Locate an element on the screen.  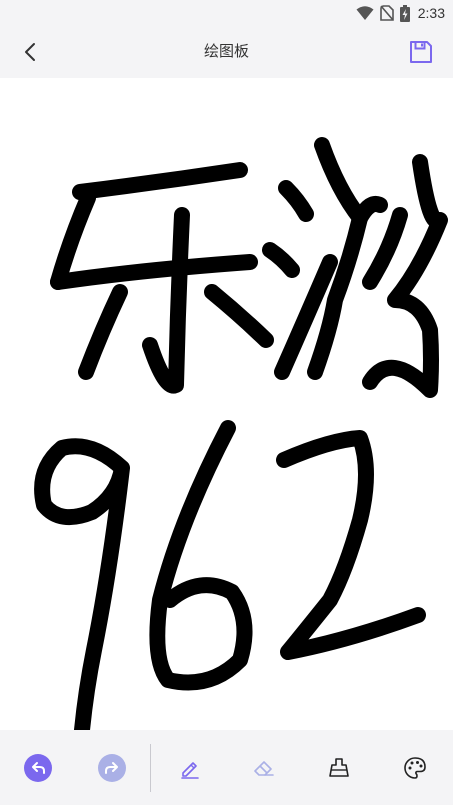
broom-icon is located at coordinates (339, 767).